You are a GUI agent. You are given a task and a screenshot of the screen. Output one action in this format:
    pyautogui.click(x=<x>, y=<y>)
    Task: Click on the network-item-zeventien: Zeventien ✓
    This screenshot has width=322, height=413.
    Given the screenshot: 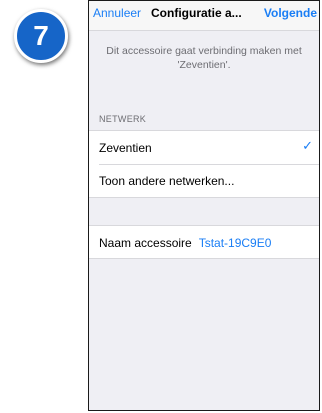 What is the action you would take?
    pyautogui.click(x=204, y=147)
    